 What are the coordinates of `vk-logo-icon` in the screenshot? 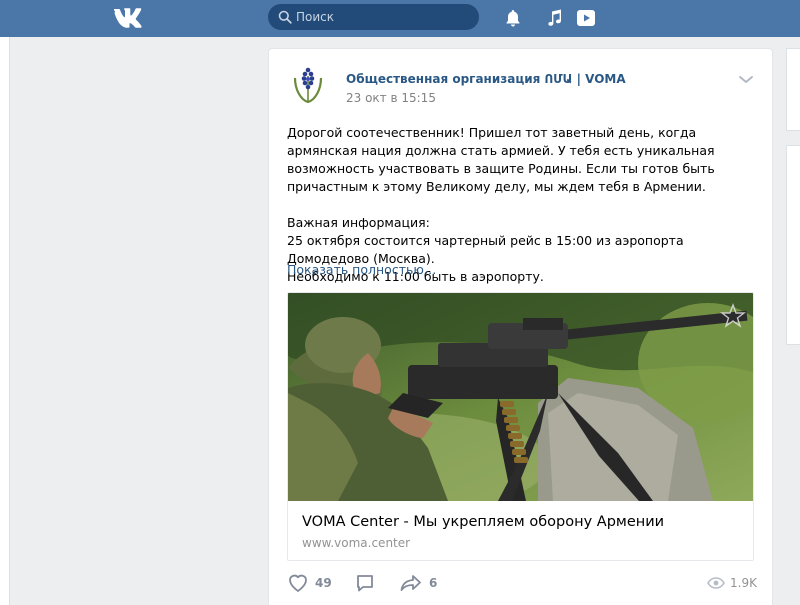 It's located at (131, 18).